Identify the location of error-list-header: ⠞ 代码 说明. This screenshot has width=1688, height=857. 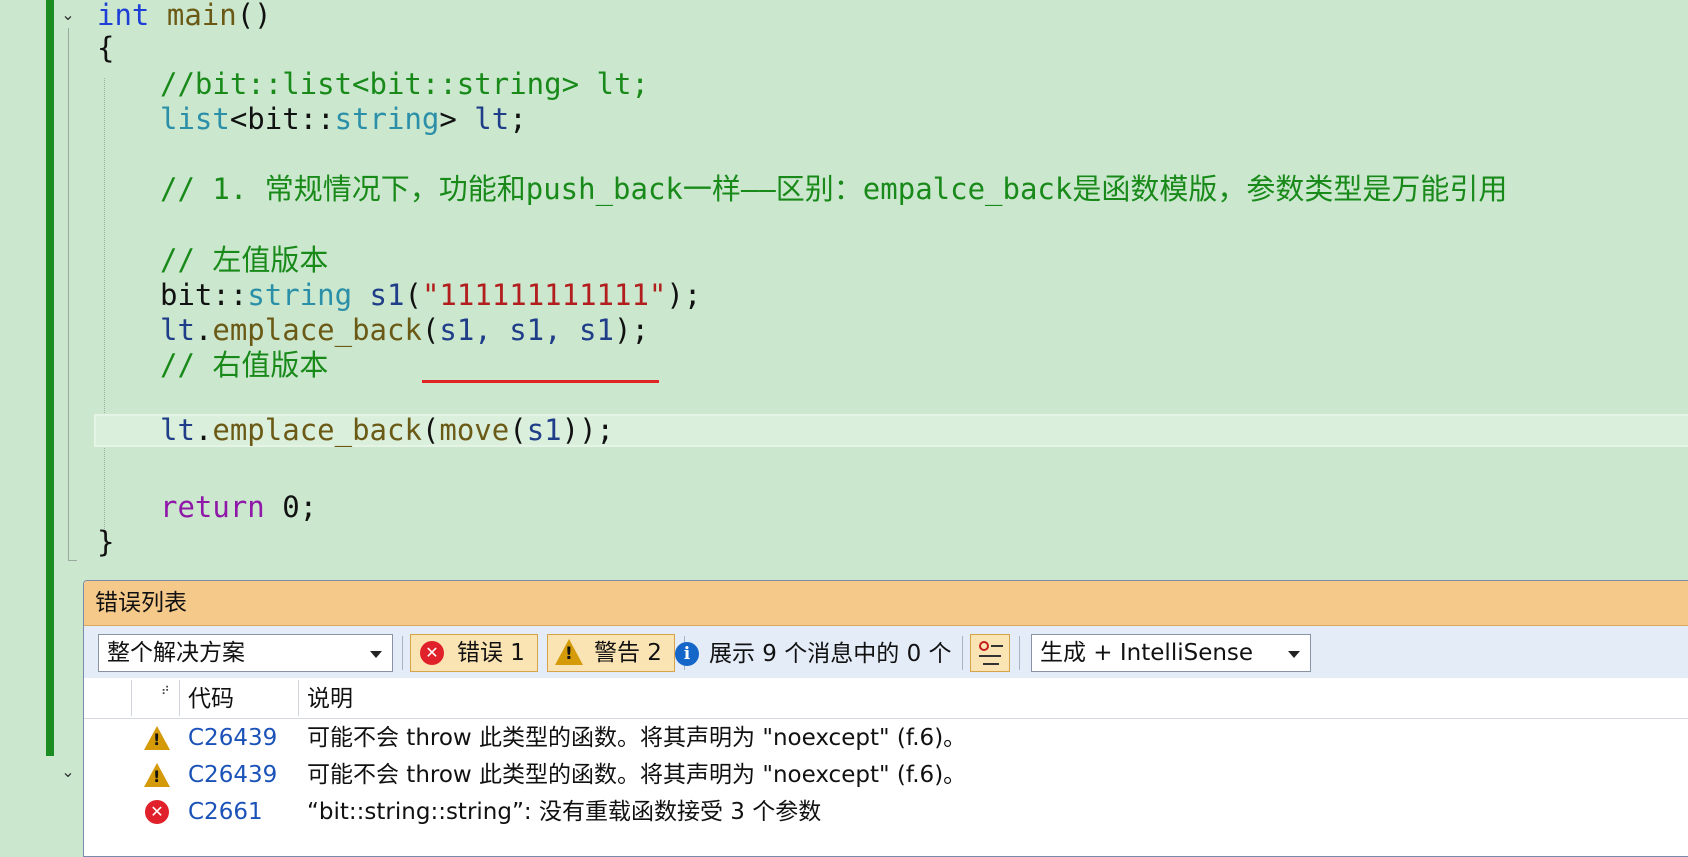
(886, 698).